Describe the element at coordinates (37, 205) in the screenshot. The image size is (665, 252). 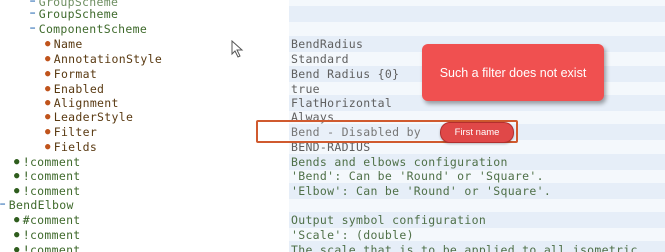
I see `tree-node-bendelbow: − BendElbow` at that location.